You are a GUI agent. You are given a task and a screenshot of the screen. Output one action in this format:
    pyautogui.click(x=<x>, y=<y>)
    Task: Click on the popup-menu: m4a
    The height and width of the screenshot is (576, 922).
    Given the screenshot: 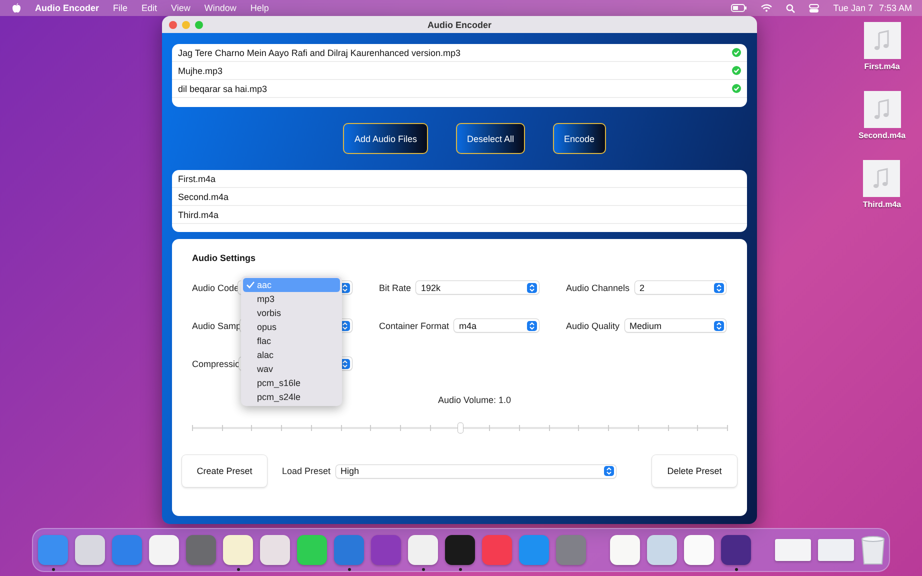 What is the action you would take?
    pyautogui.click(x=496, y=325)
    